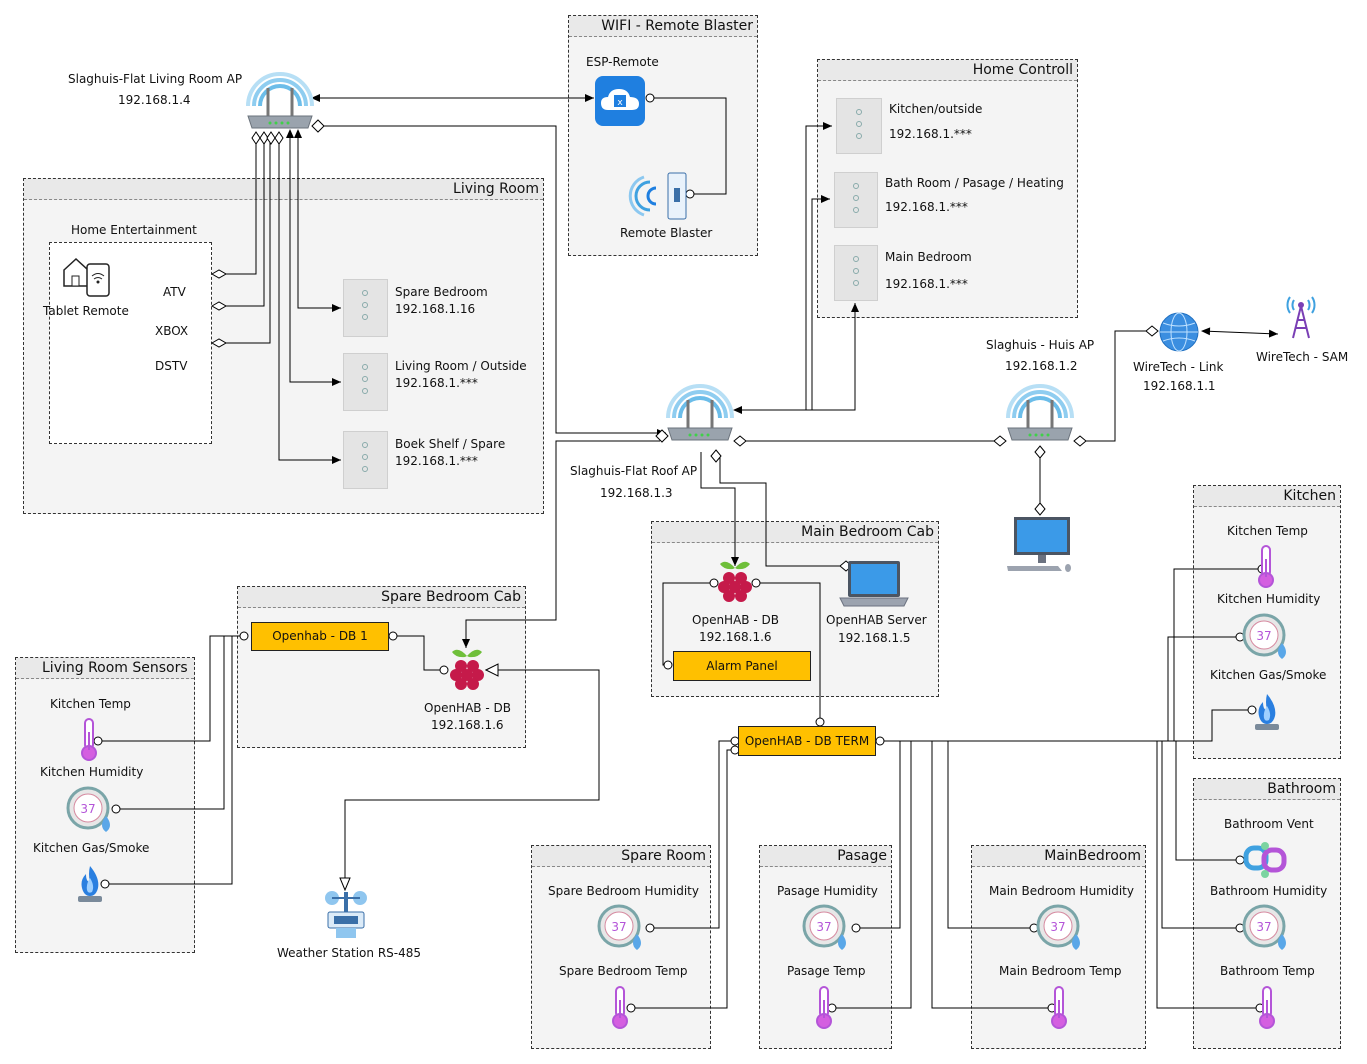 Image resolution: width=1367 pixels, height=1064 pixels. I want to click on wall-switch-spare, so click(365, 308).